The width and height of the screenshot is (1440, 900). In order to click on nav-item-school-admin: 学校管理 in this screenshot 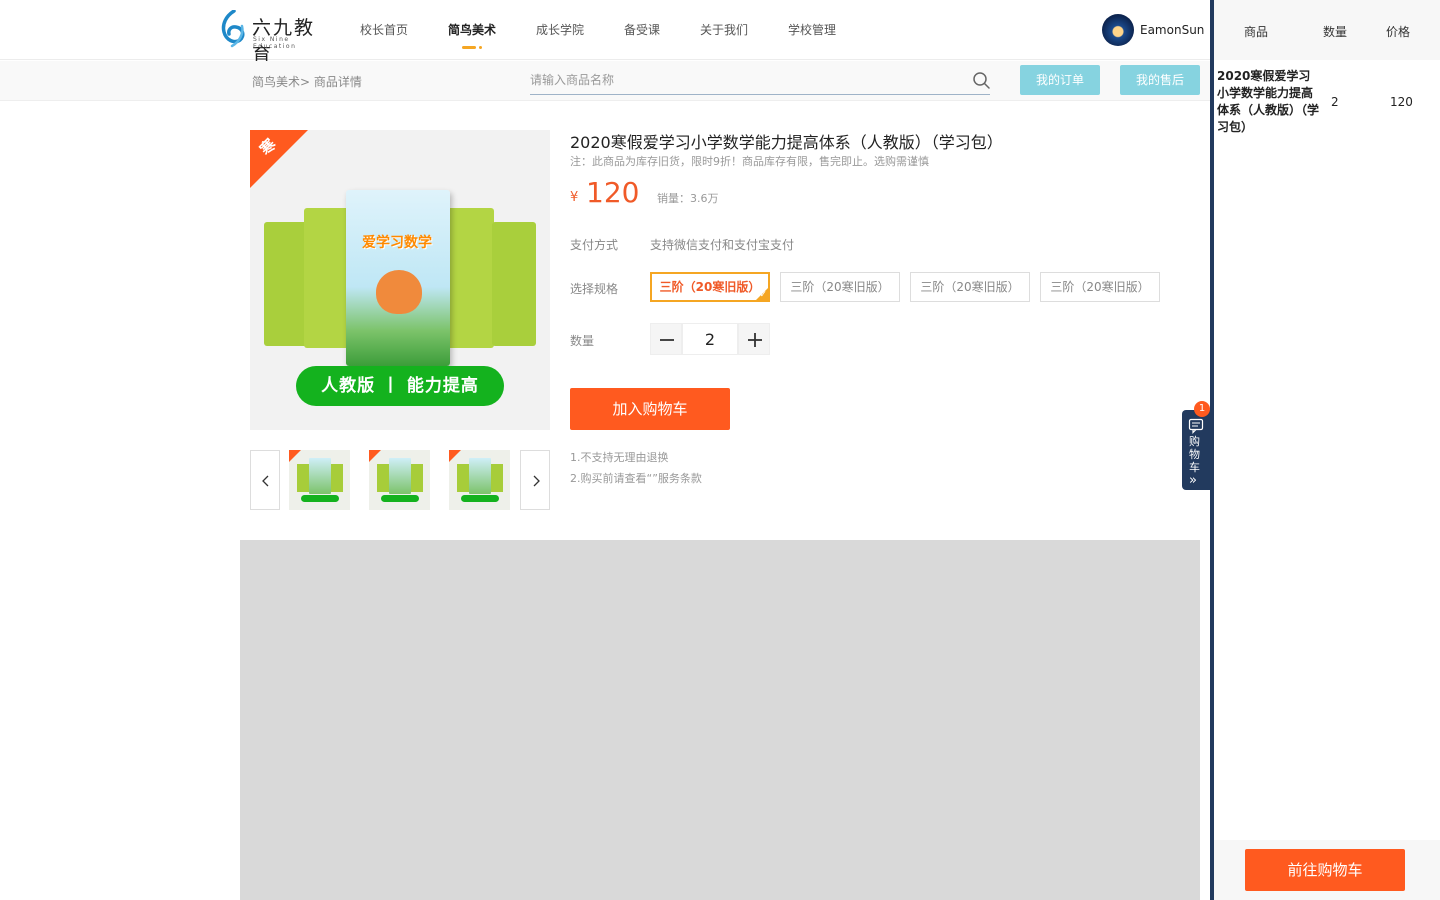, I will do `click(812, 29)`.